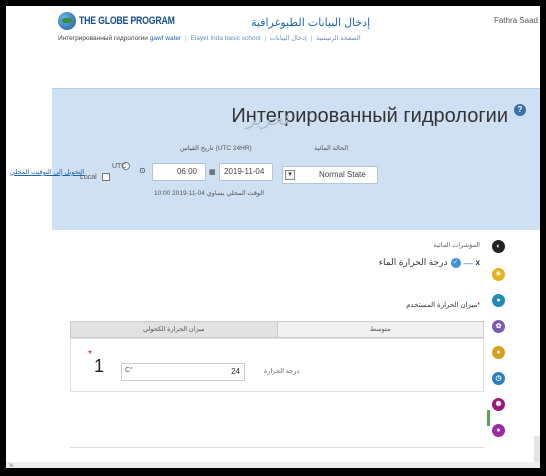  I want to click on required-field-label: ميزان الحرارة المستخدم*, so click(443, 305).